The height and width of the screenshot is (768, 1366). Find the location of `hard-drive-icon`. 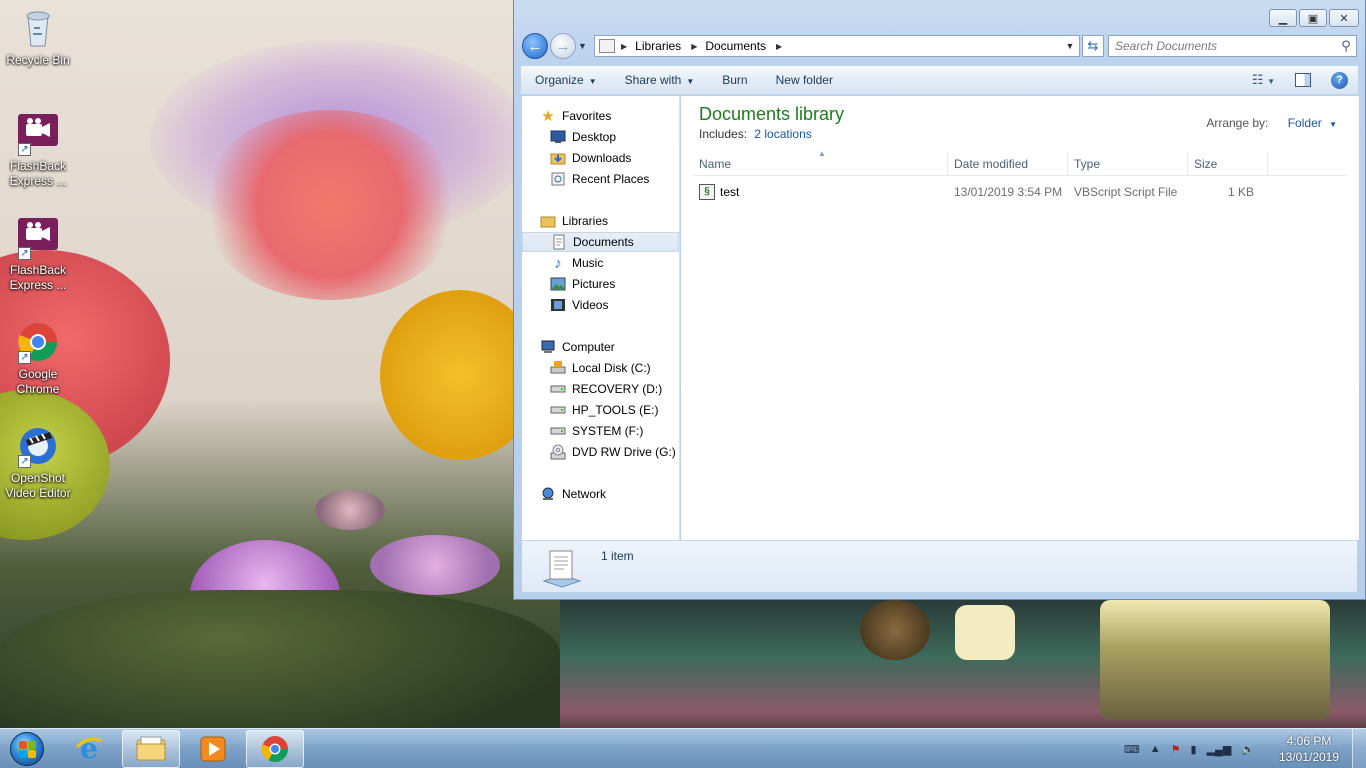

hard-drive-icon is located at coordinates (558, 431).